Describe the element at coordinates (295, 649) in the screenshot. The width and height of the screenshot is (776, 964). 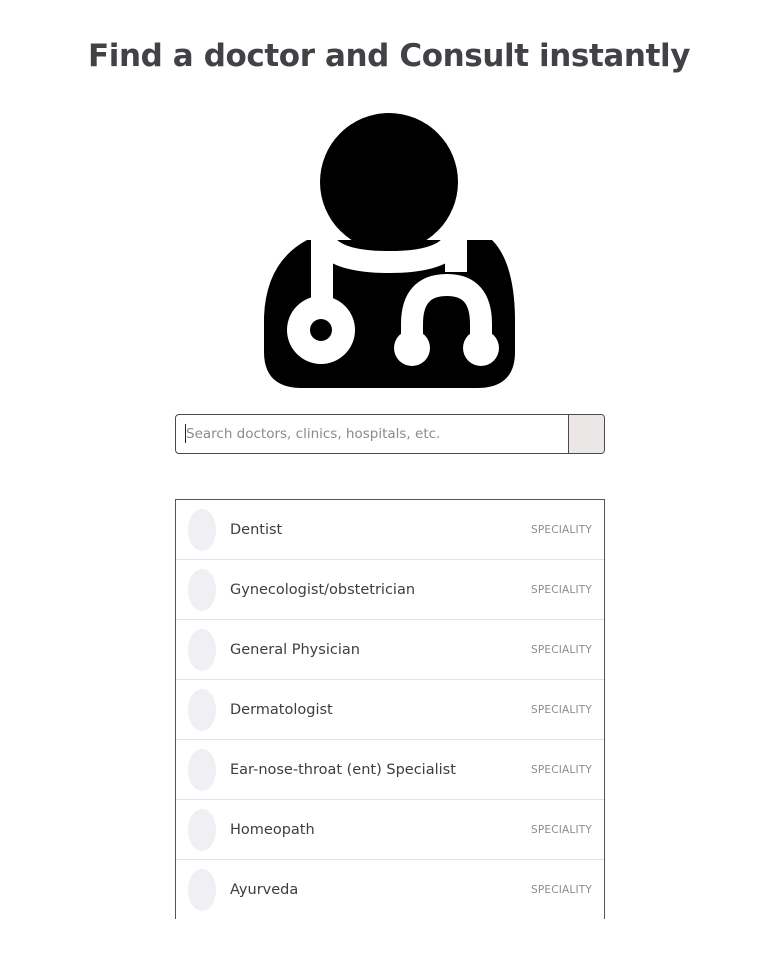
I see `item-name: General Physician` at that location.